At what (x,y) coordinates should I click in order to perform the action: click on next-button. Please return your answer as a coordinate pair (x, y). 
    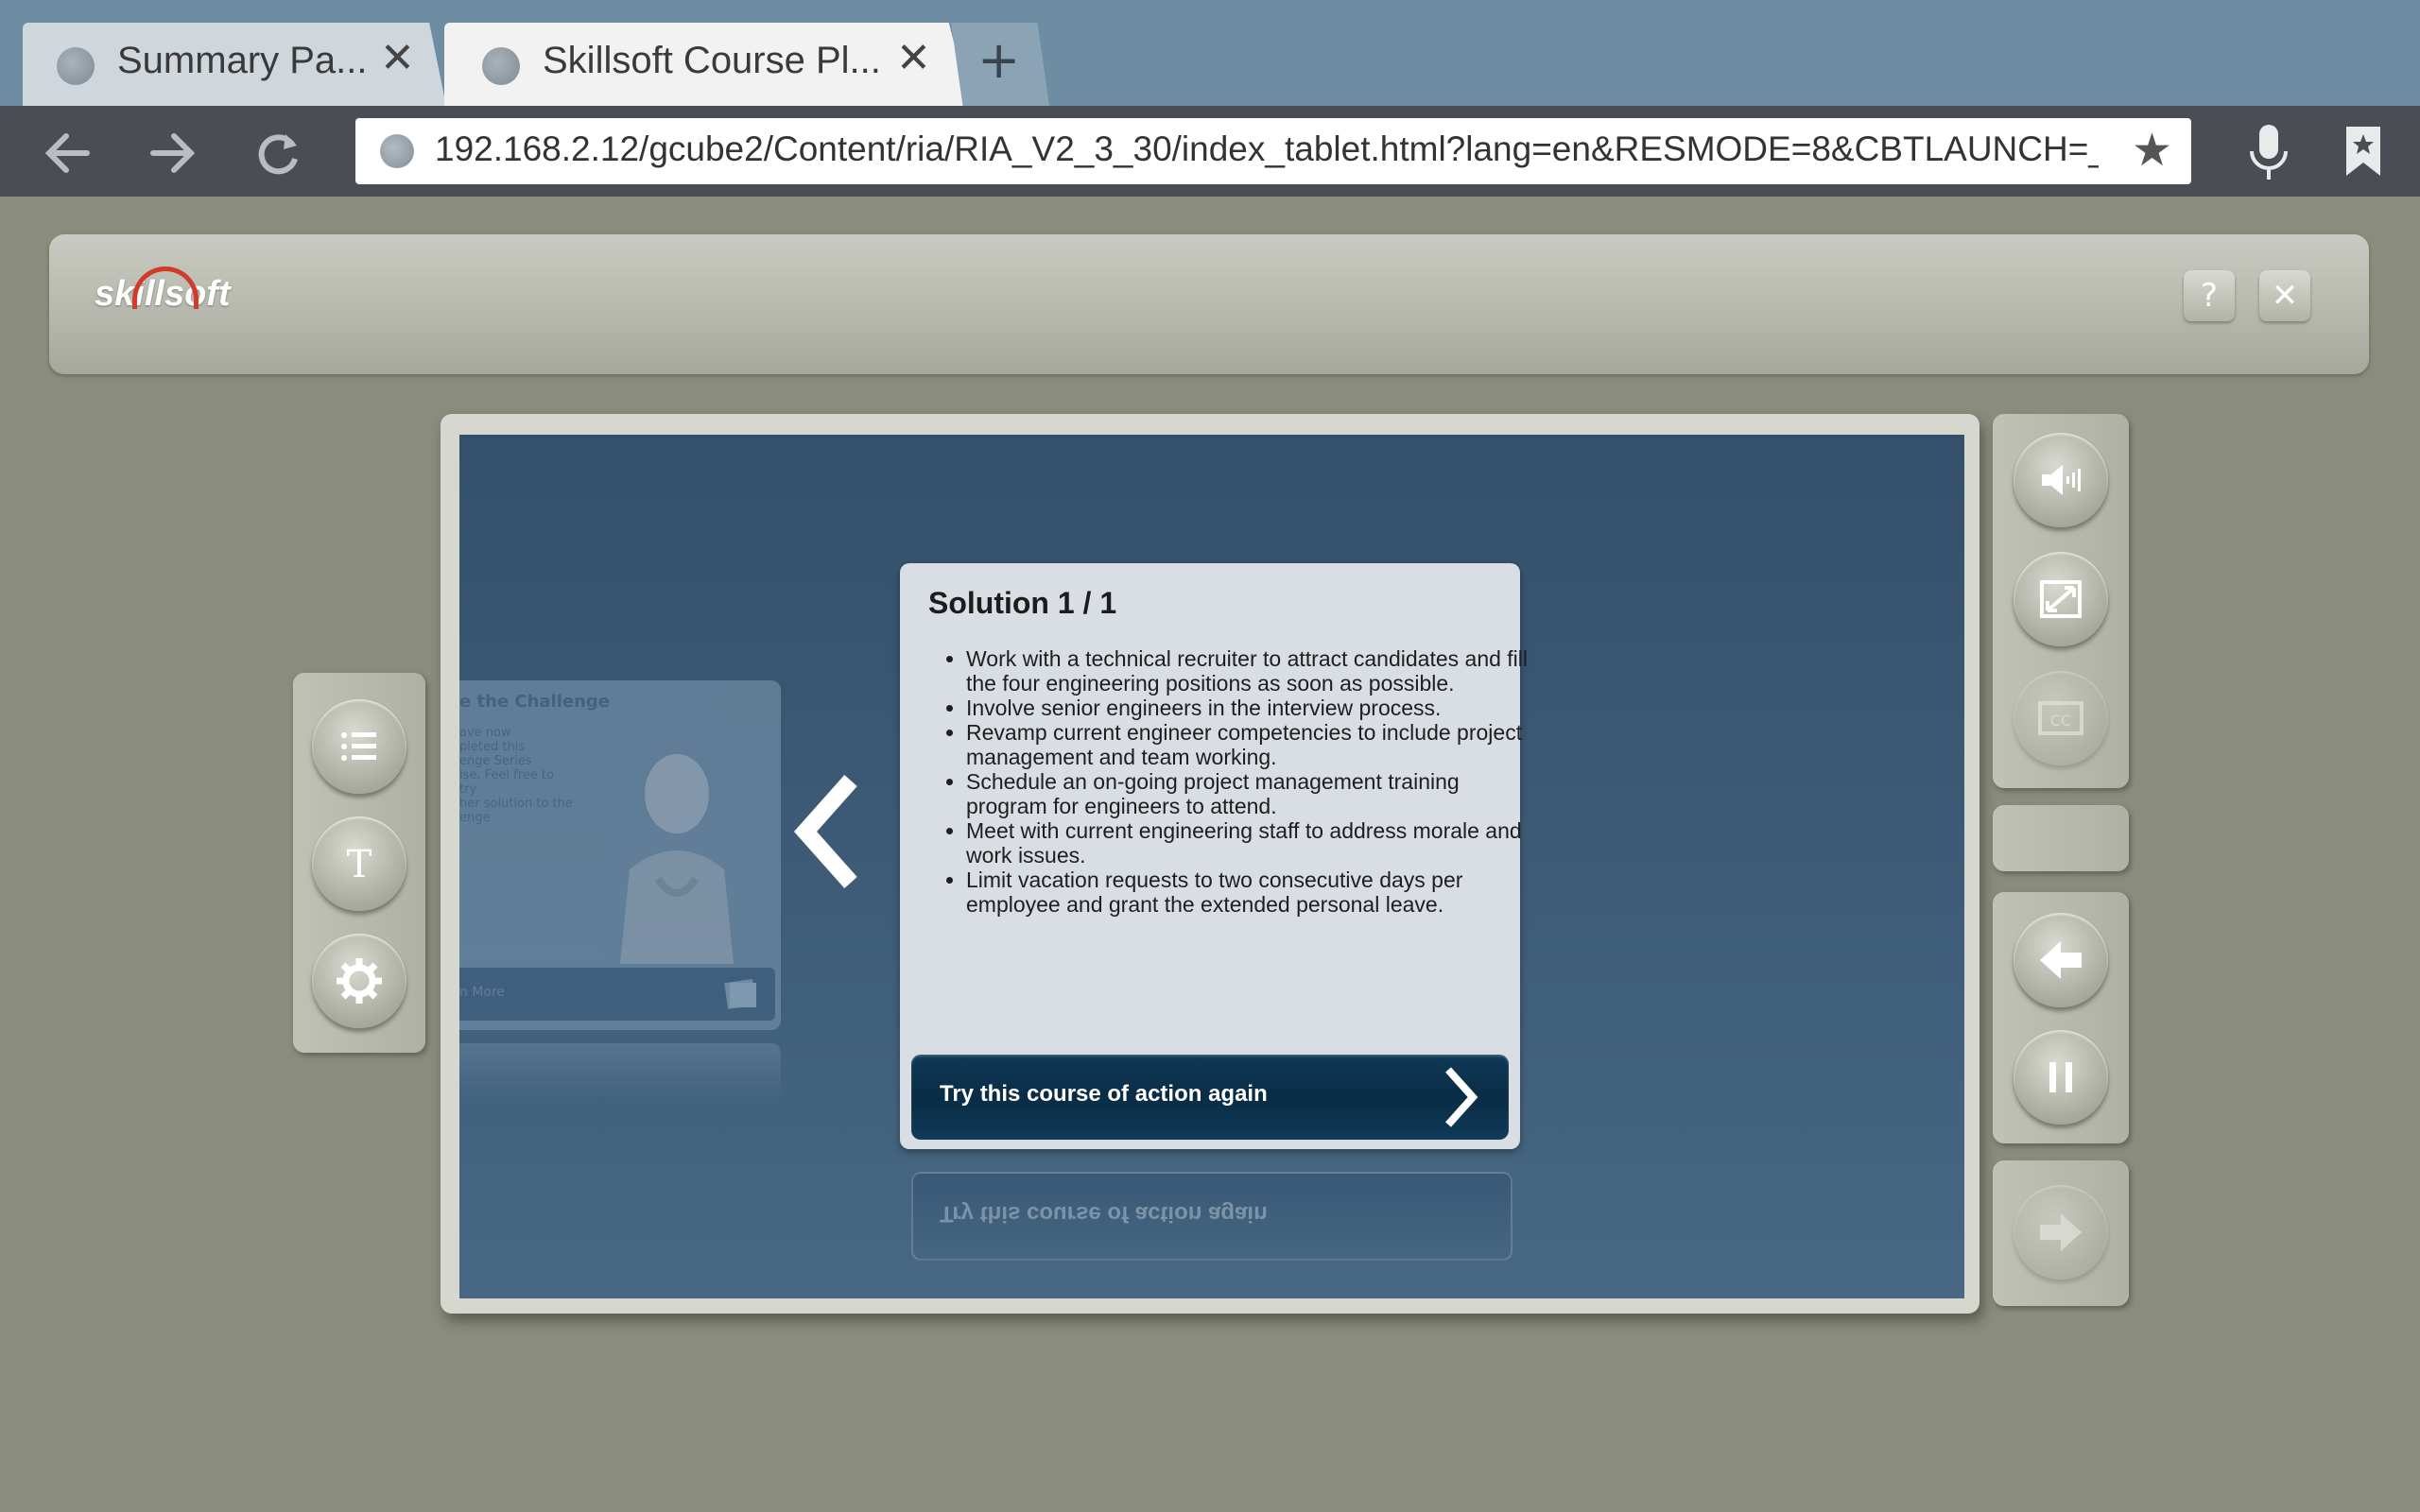
    Looking at the image, I should click on (2061, 1232).